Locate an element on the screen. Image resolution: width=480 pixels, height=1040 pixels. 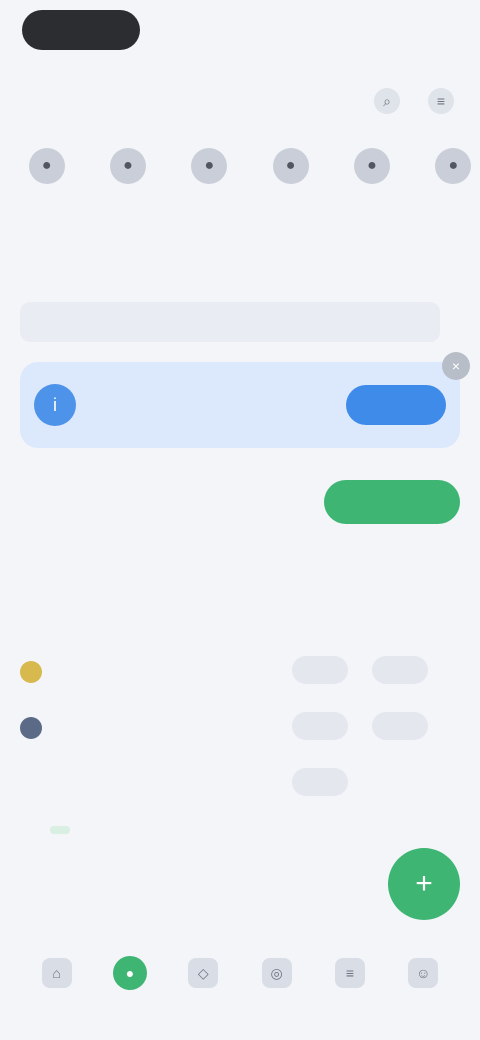
chip-4: ● is located at coordinates (371, 188).